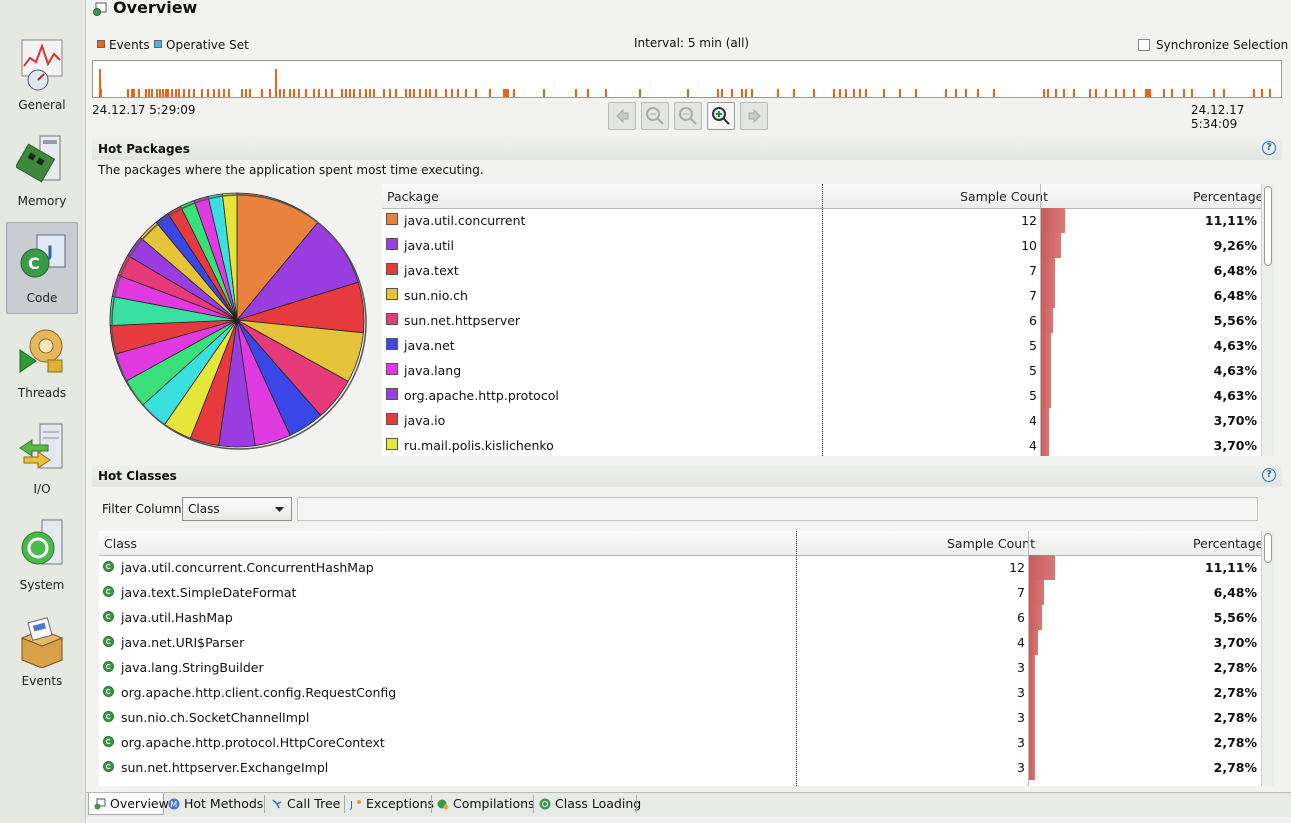 This screenshot has width=1291, height=823. What do you see at coordinates (828, 444) in the screenshot?
I see `table-row: ru.mail.polis.kislichenko 4 3,70%` at bounding box center [828, 444].